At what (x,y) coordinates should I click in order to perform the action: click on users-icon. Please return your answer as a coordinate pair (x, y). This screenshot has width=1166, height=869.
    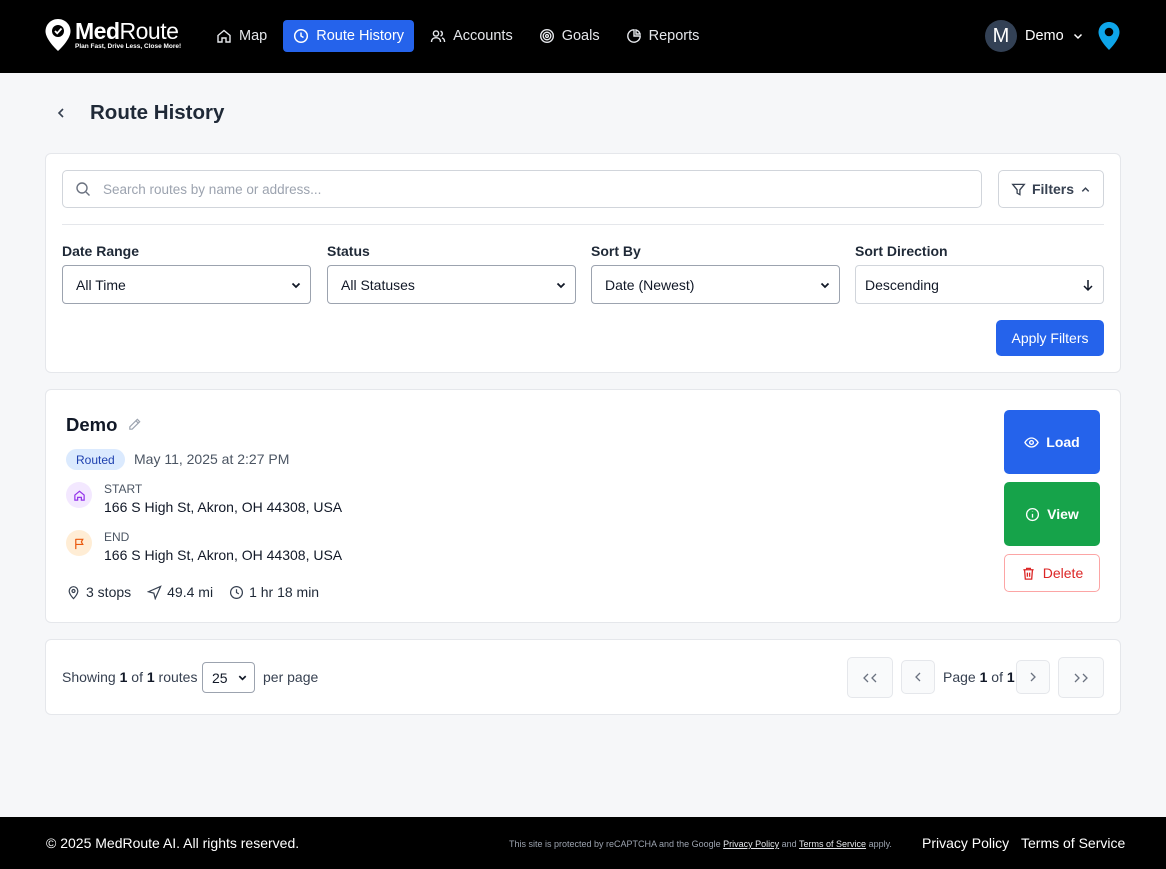
    Looking at the image, I should click on (438, 36).